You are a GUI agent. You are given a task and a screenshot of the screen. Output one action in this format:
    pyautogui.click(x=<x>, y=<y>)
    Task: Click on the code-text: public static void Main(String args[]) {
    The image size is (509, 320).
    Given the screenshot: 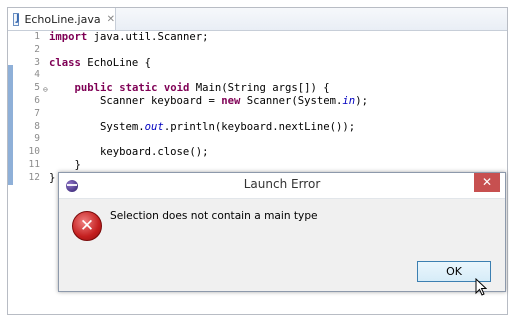 What is the action you would take?
    pyautogui.click(x=189, y=88)
    